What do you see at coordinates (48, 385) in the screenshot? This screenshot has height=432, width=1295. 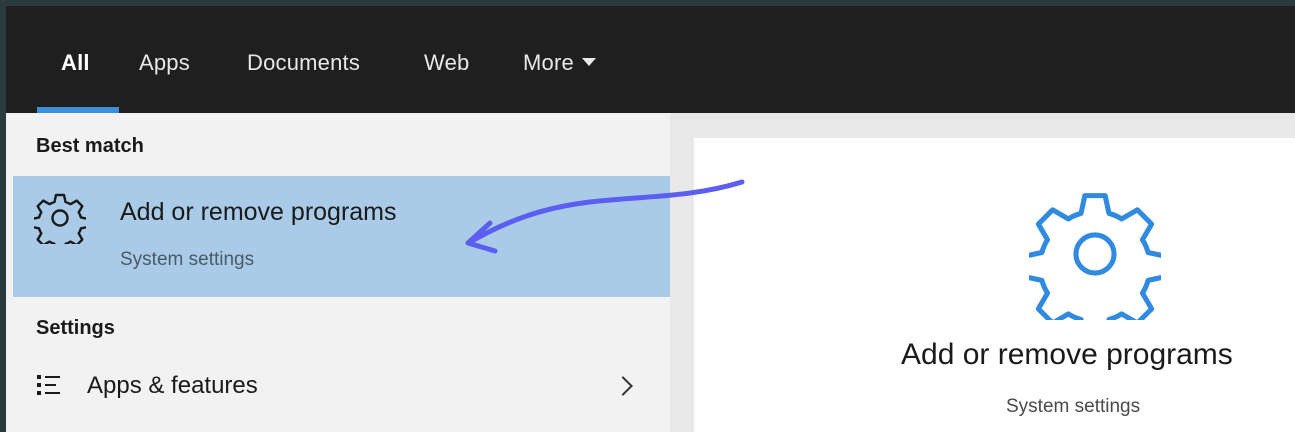 I see `list-icon` at bounding box center [48, 385].